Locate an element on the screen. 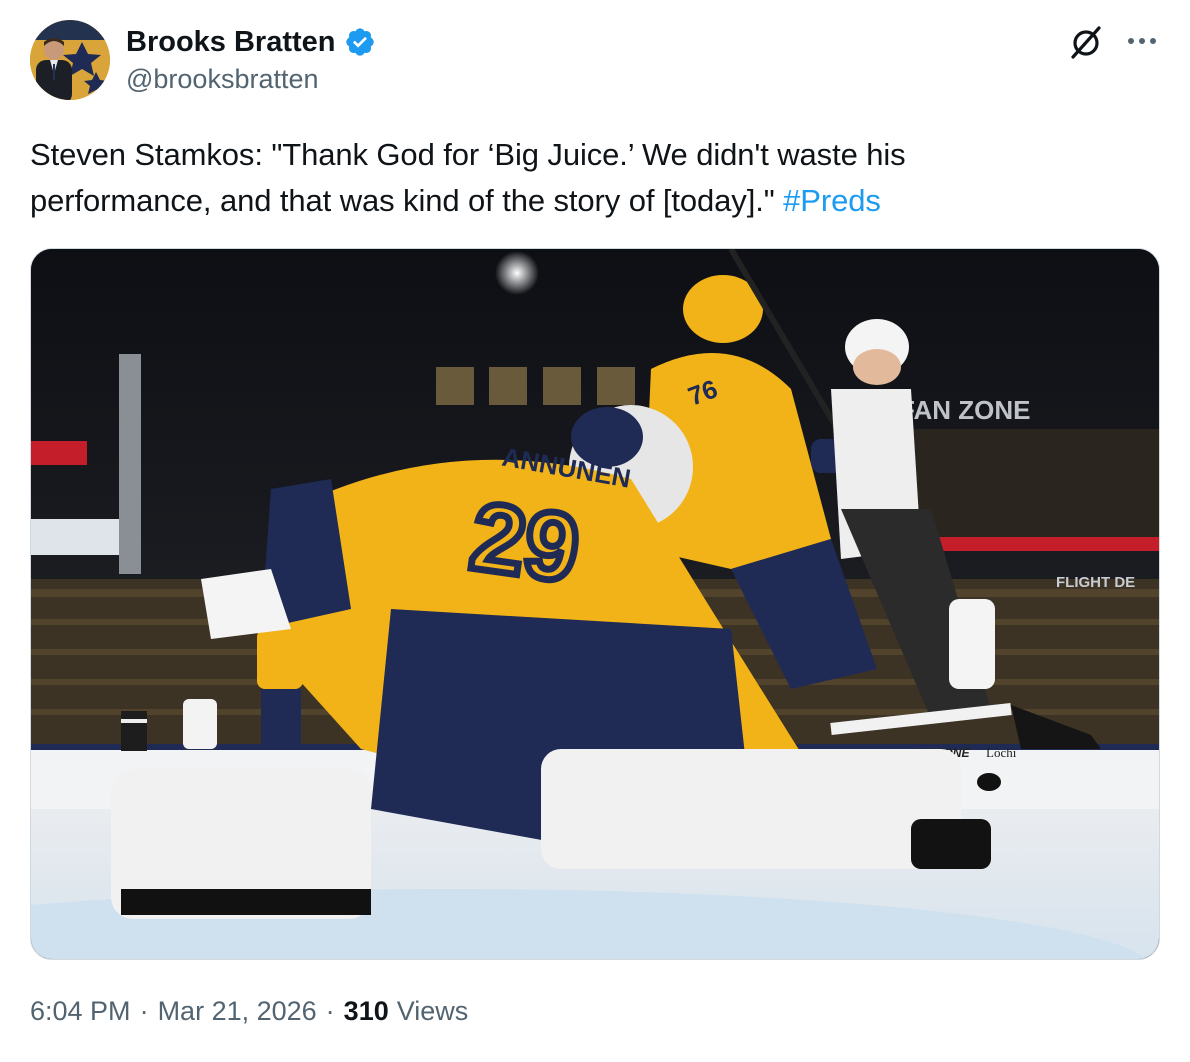  author-display-name: Brooks Bratten is located at coordinates (231, 42).